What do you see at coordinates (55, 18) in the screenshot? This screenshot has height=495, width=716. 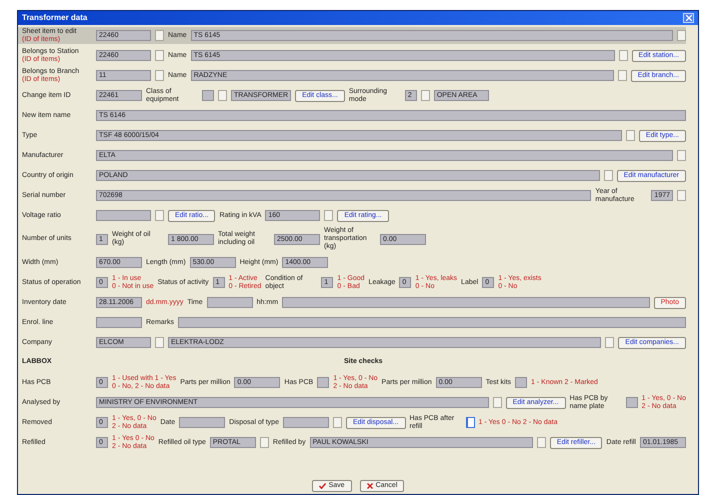 I see `window-title: Transformer data` at bounding box center [55, 18].